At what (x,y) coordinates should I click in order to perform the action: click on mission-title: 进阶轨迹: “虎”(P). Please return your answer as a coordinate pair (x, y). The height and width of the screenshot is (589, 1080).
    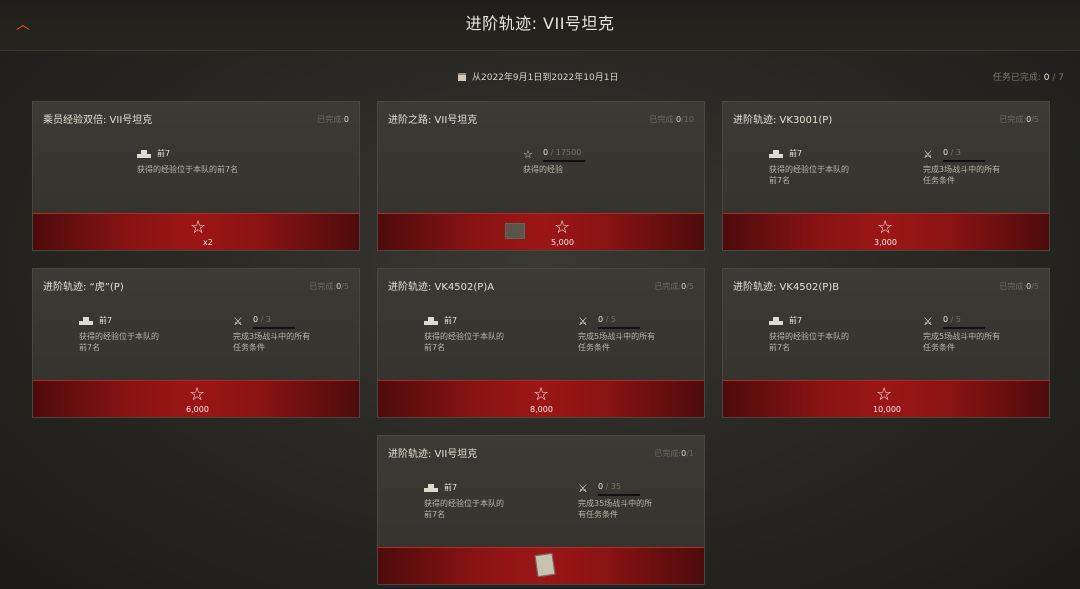
    Looking at the image, I should click on (83, 287).